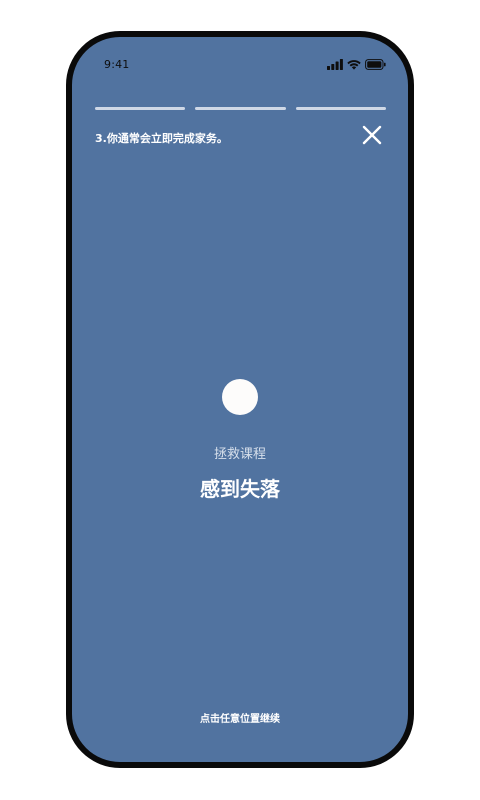 This screenshot has height=800, width=480. What do you see at coordinates (161, 138) in the screenshot?
I see `question-text: 3.你通常会立即完成家务。` at bounding box center [161, 138].